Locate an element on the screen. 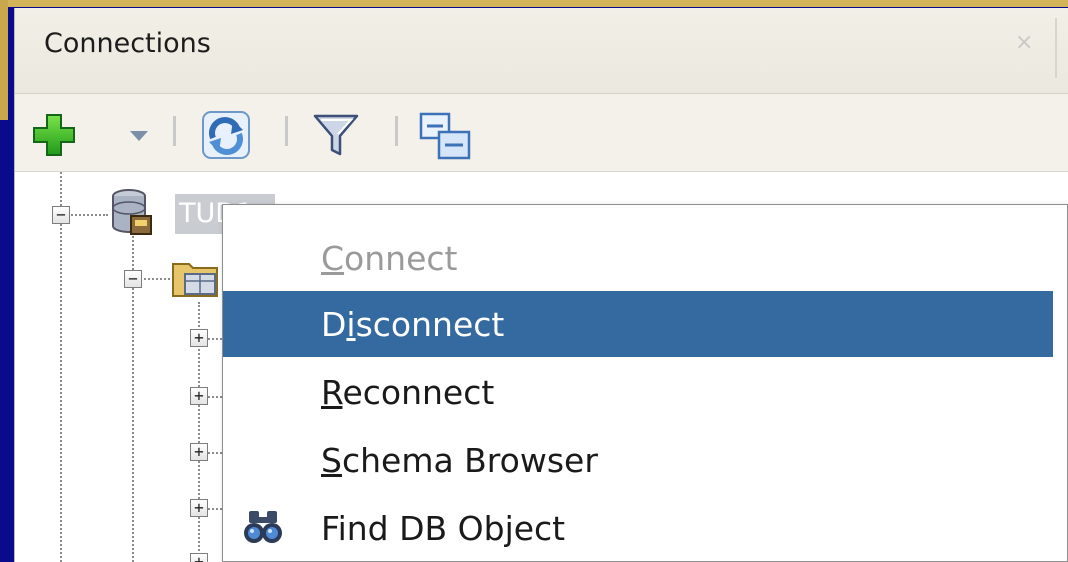 The height and width of the screenshot is (562, 1068). menu-item-label: Find DB Object is located at coordinates (443, 528).